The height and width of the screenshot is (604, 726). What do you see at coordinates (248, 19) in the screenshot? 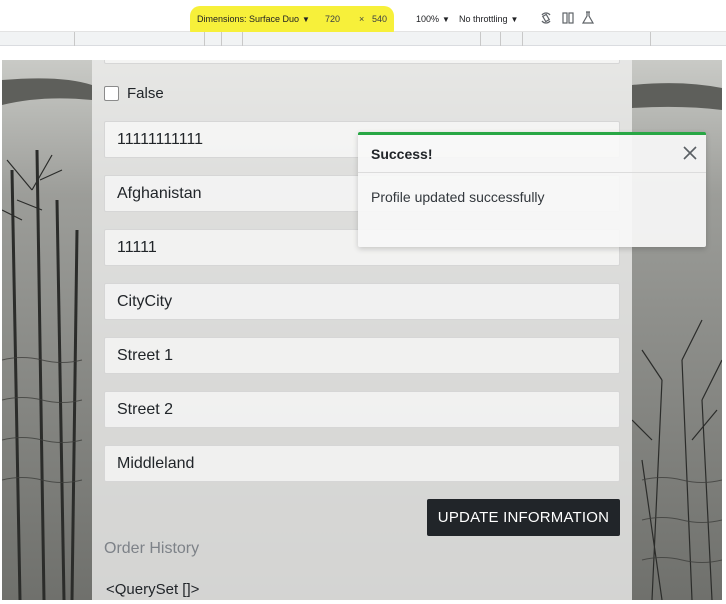
I see `dimensions-label: Dimensions: Surface Duo` at bounding box center [248, 19].